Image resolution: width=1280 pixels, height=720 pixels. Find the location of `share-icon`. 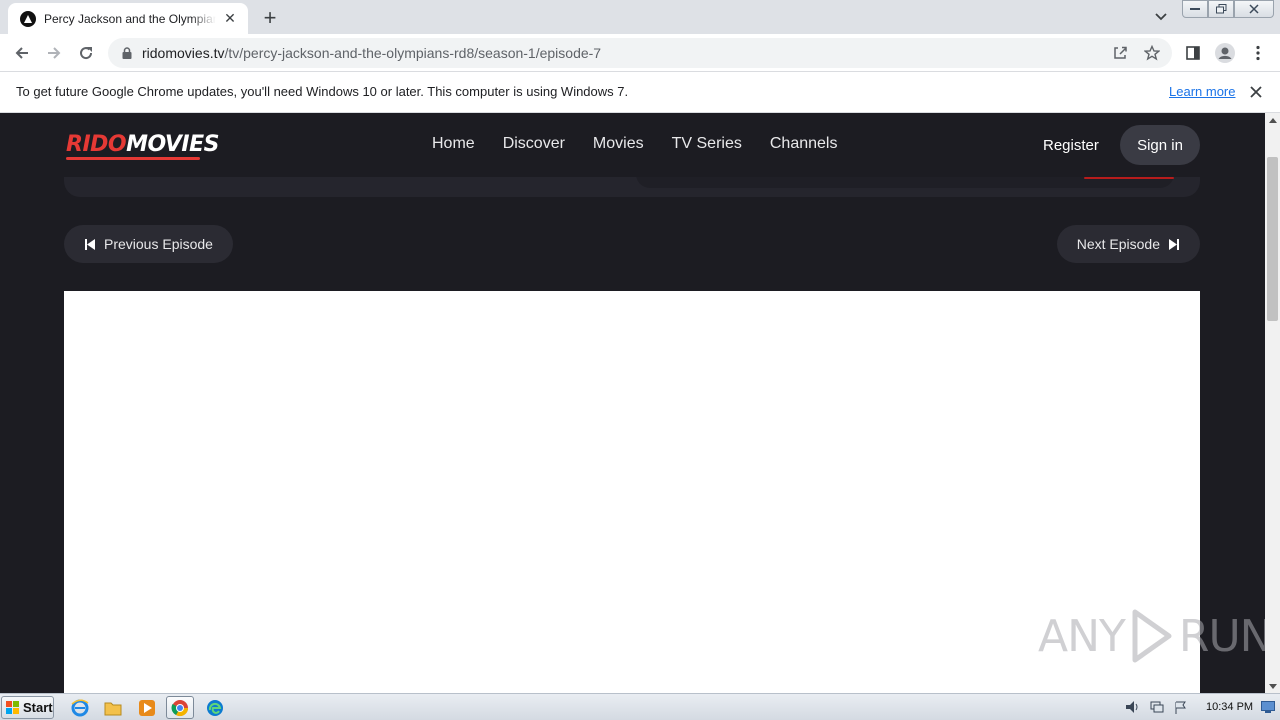

share-icon is located at coordinates (1120, 53).